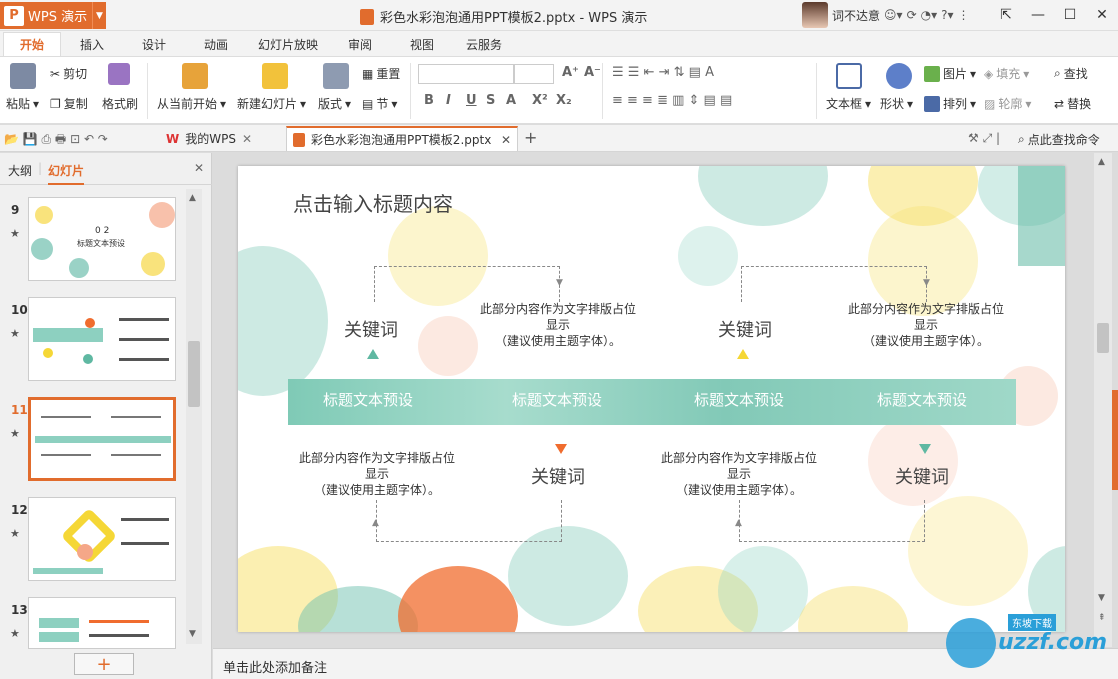 The image size is (1118, 679). What do you see at coordinates (490, 100) in the screenshot?
I see `strikethrough-button: S` at bounding box center [490, 100].